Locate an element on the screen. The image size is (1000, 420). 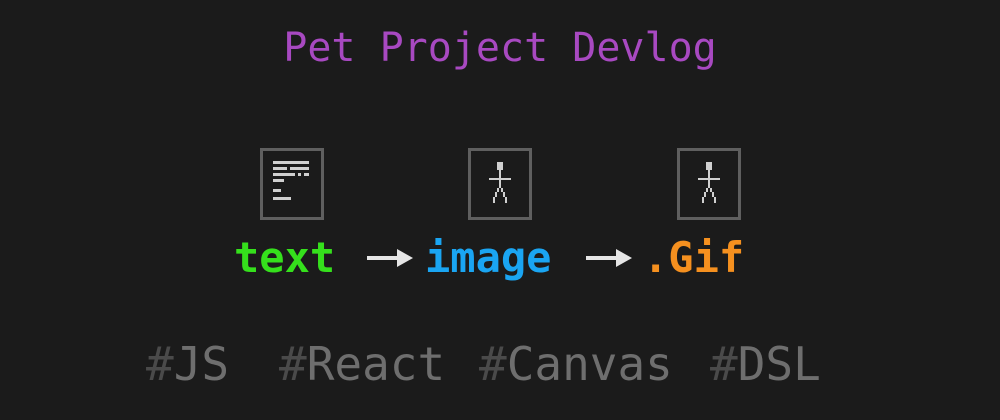
pipeline: text image .Gif is located at coordinates (500, 258).